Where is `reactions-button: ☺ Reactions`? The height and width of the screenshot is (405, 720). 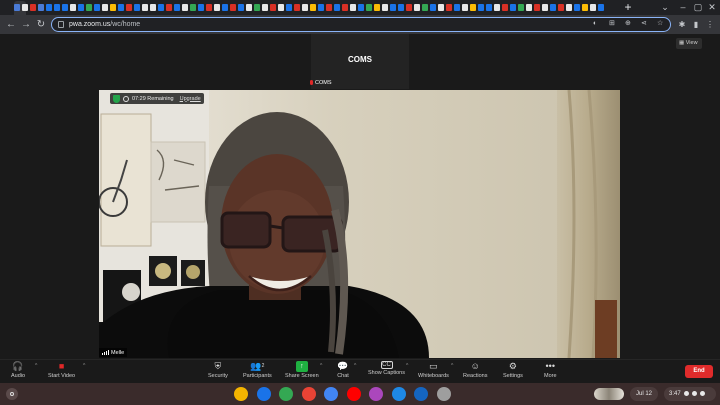 reactions-button: ☺ Reactions is located at coordinates (475, 372).